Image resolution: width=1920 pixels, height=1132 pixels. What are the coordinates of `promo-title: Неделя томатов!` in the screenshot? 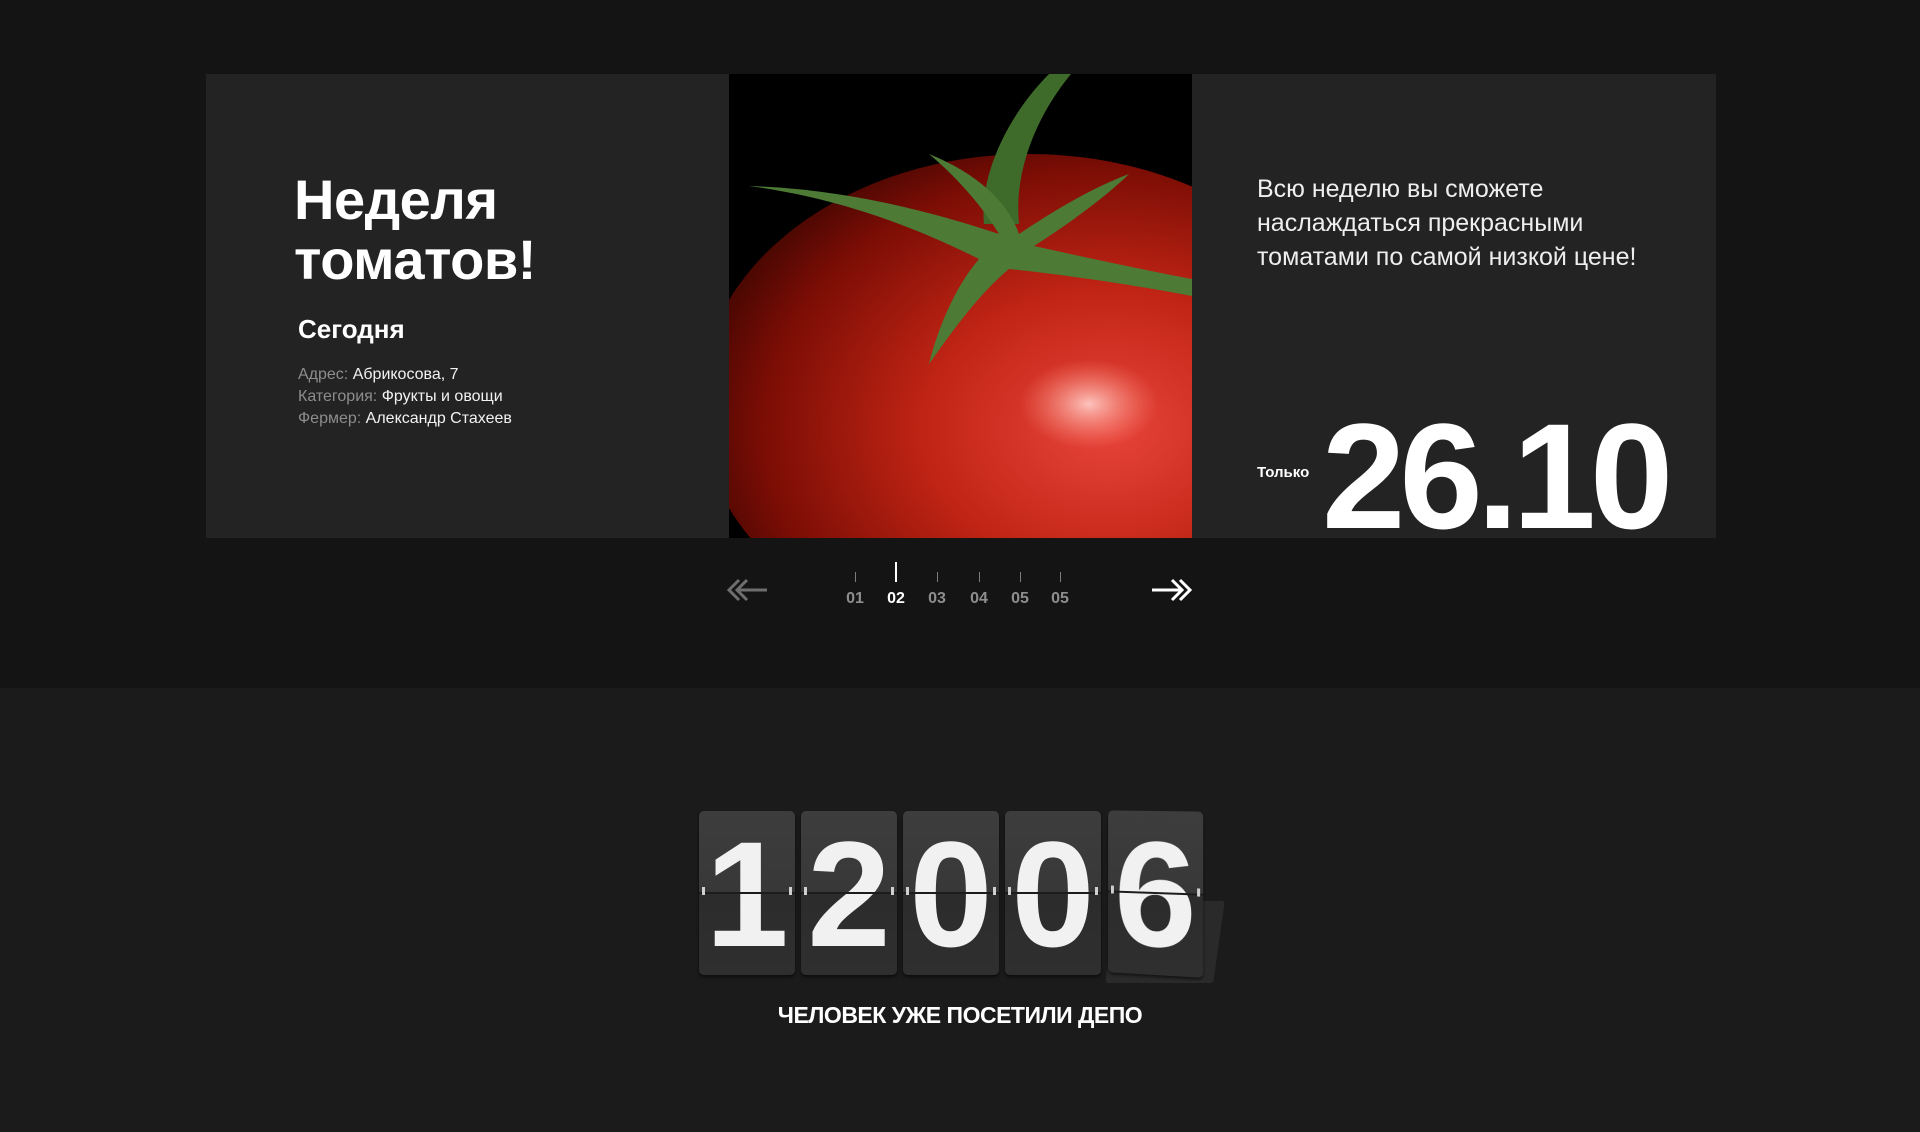 It's located at (415, 230).